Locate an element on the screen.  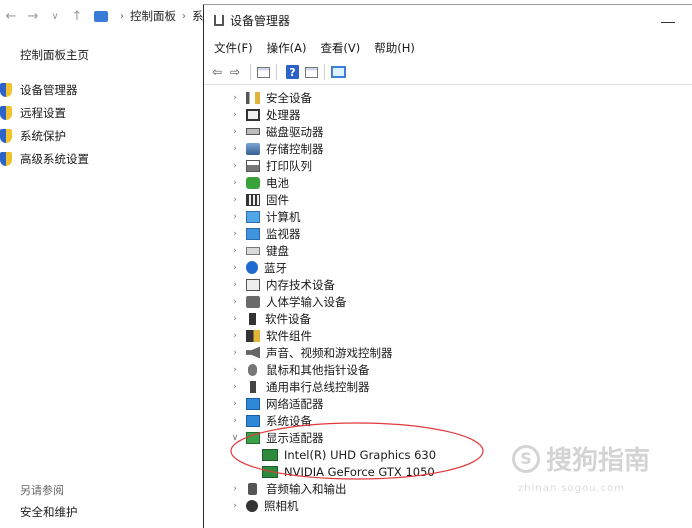
shield-icon is located at coordinates (6, 136).